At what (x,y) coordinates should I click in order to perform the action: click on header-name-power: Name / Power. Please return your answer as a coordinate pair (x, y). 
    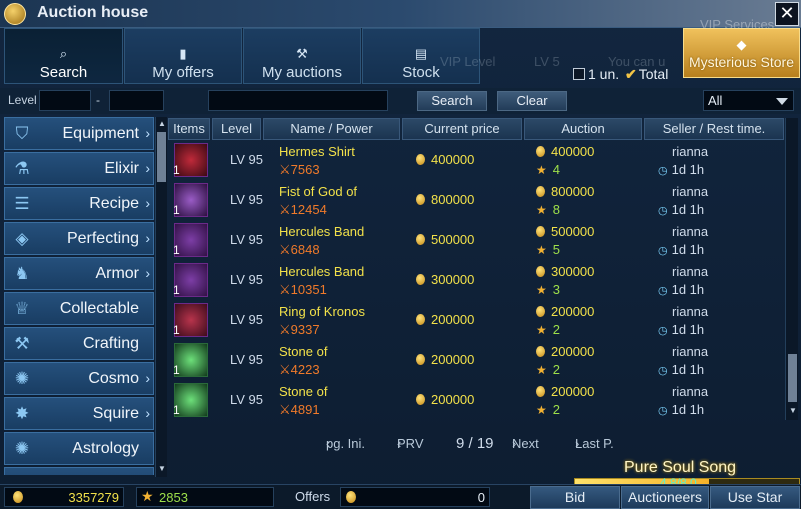
    Looking at the image, I should click on (331, 129).